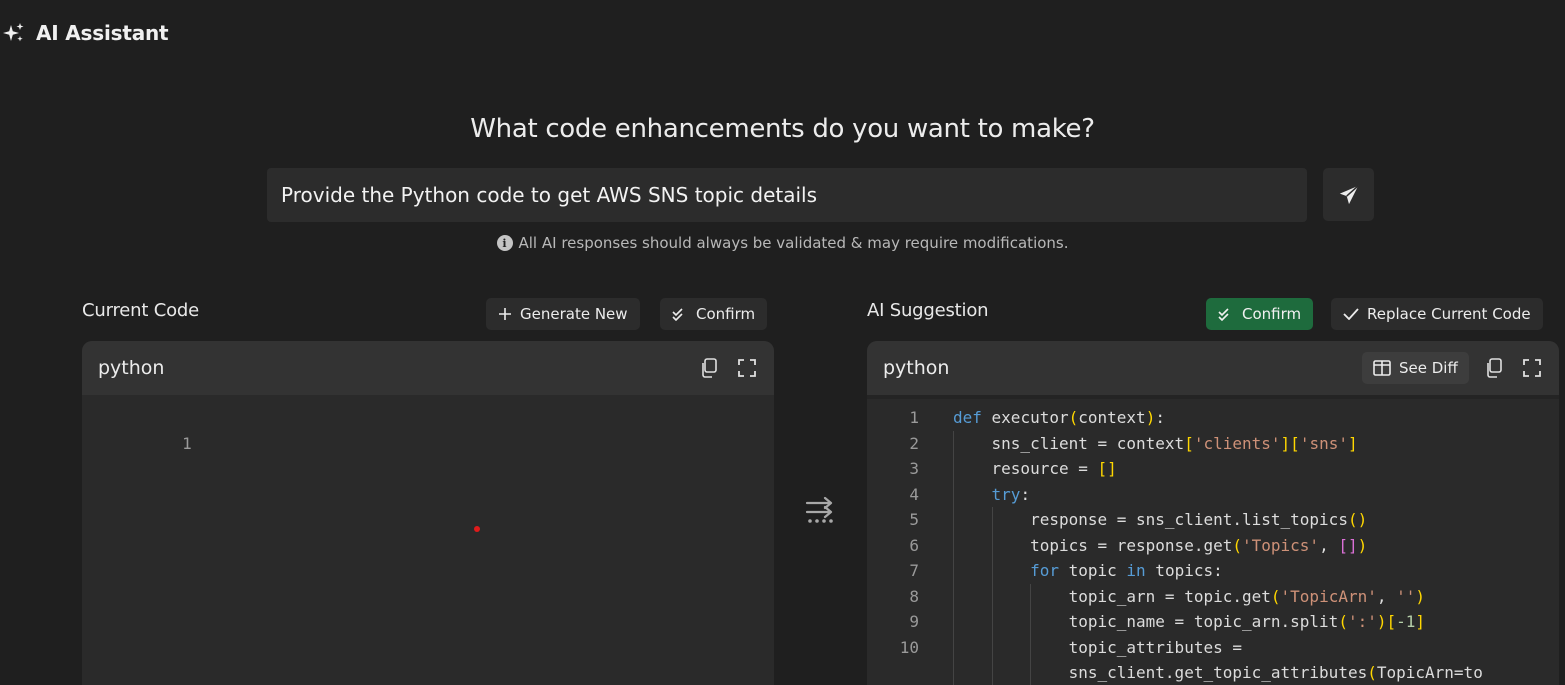 The height and width of the screenshot is (685, 1565). I want to click on code-line: 5 response = sns_client.list_topics(), so click(1213, 520).